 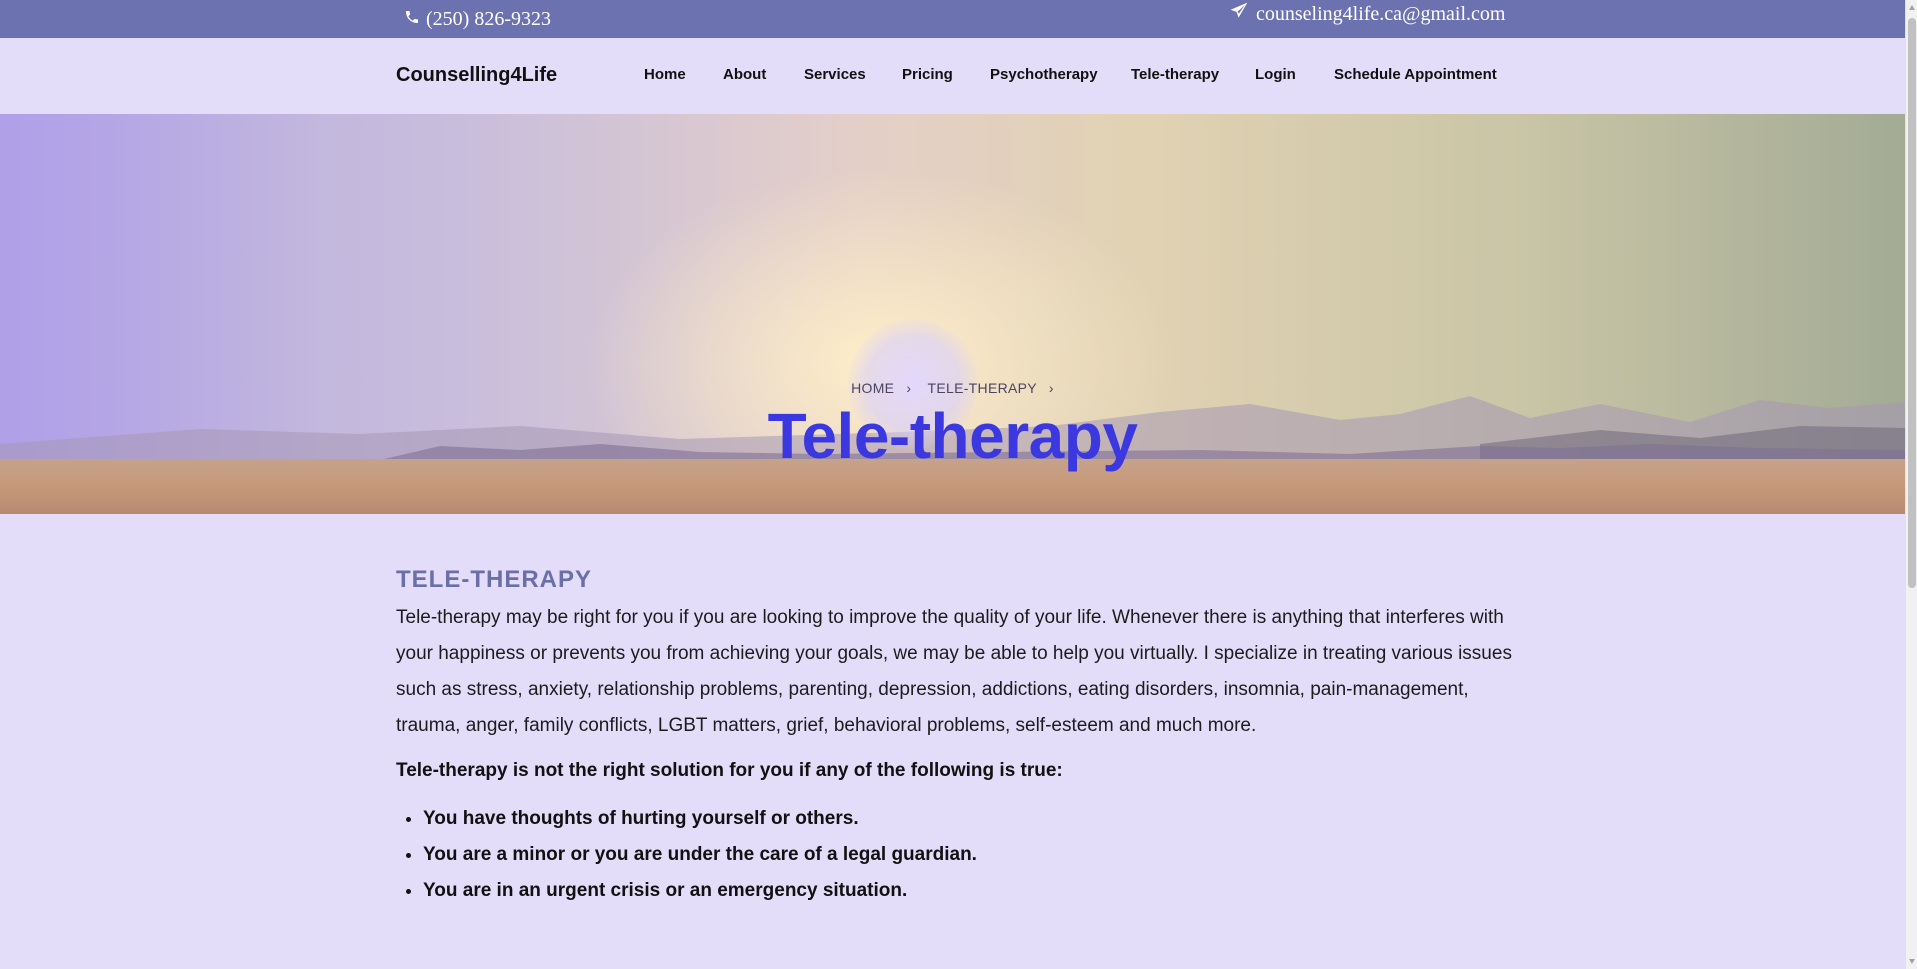 What do you see at coordinates (1275, 74) in the screenshot?
I see `nav-login: Login` at bounding box center [1275, 74].